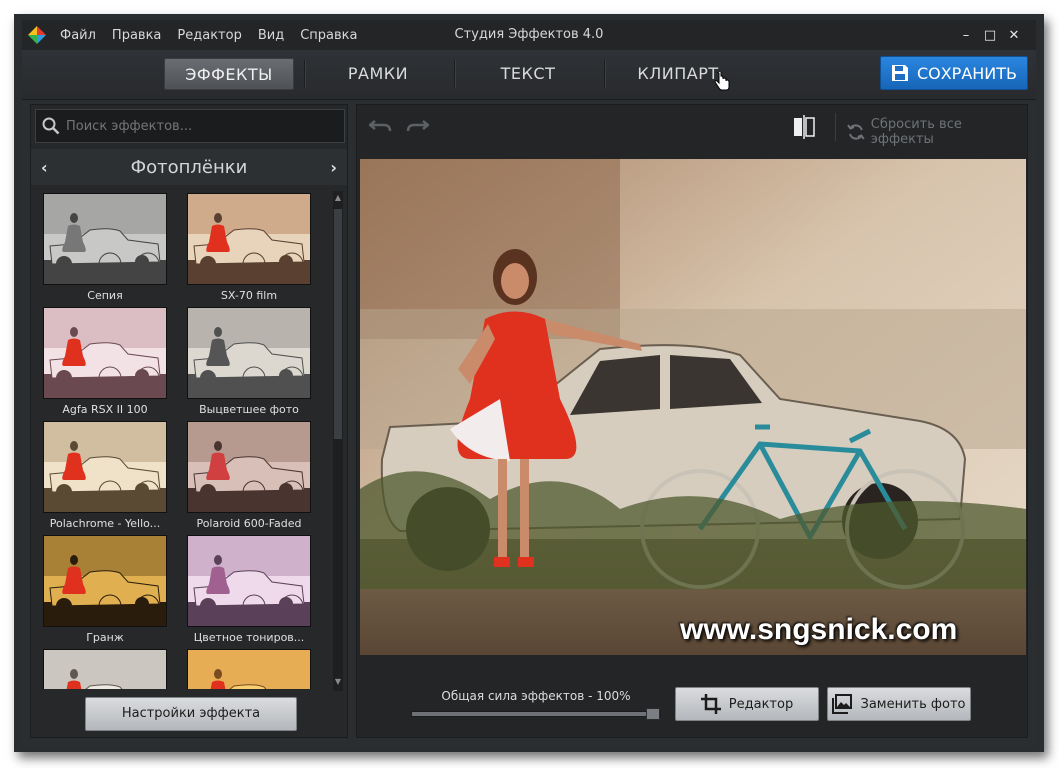 The height and width of the screenshot is (768, 1059). I want to click on effect-thumbnail-label: Выцветшее фото, so click(249, 409).